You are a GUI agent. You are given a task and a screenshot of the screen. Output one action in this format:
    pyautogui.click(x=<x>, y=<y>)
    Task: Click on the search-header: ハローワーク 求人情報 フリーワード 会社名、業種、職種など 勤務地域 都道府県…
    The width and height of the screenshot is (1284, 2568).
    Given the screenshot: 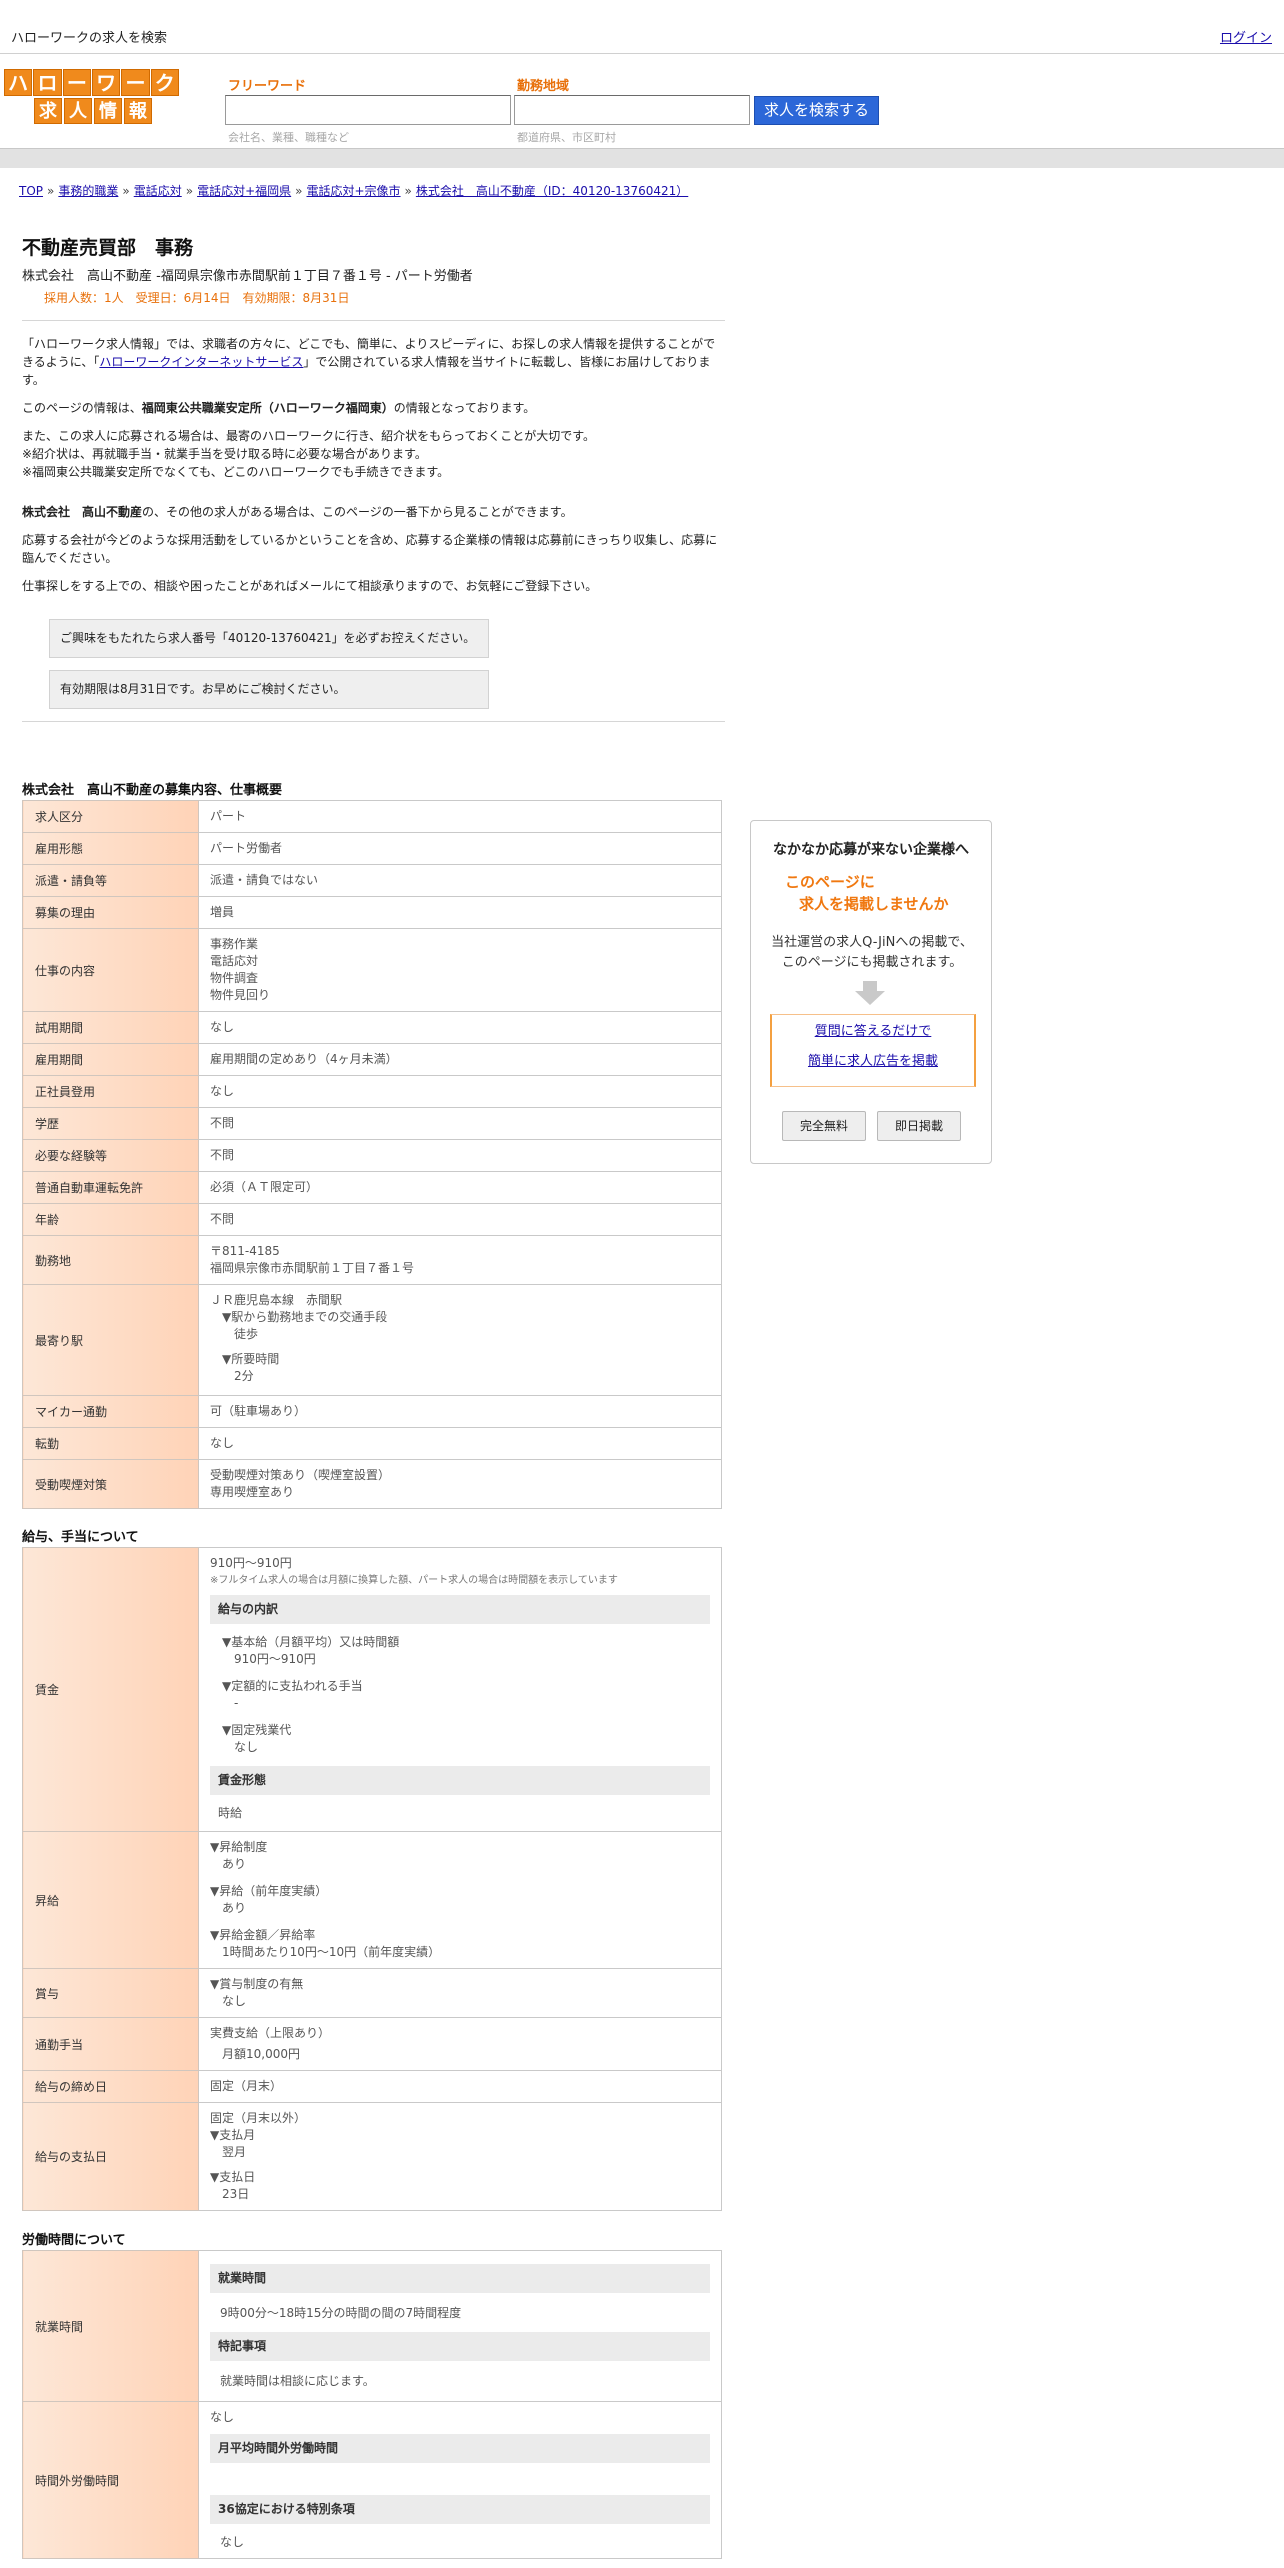 What is the action you would take?
    pyautogui.click(x=642, y=101)
    